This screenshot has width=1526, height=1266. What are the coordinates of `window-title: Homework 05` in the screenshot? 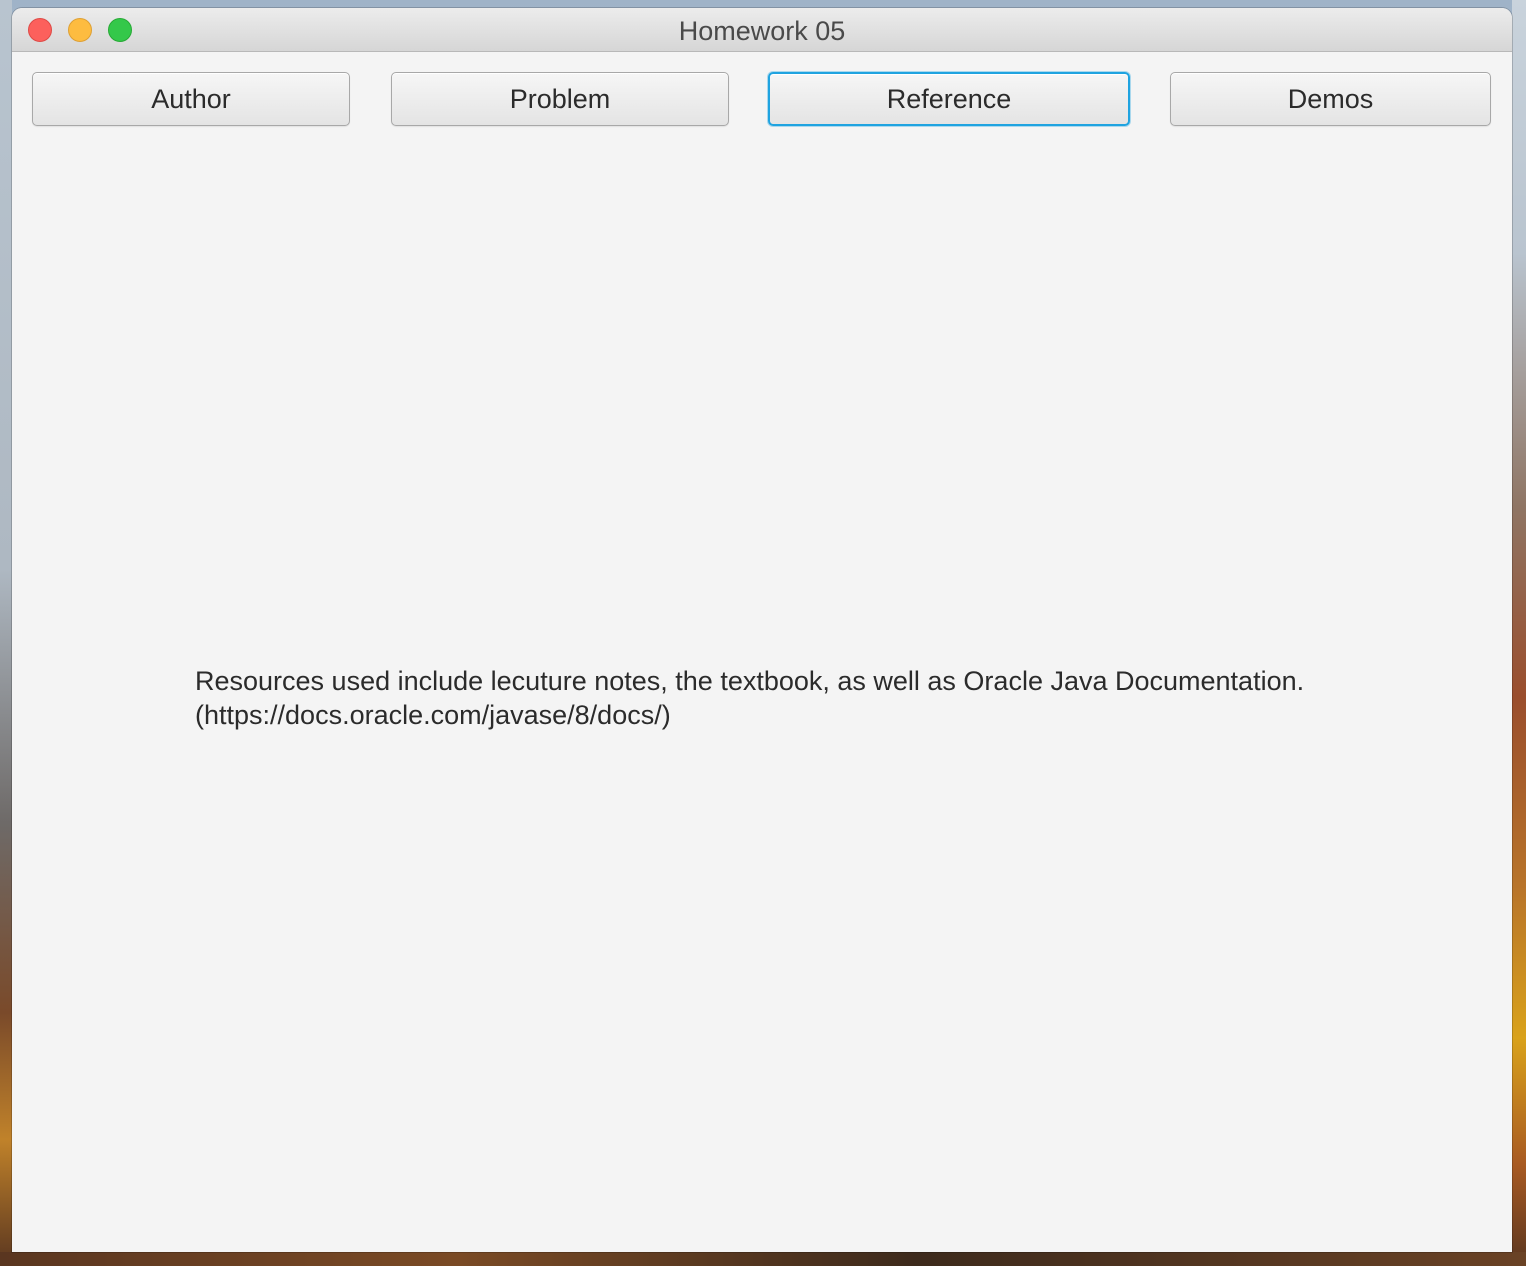 It's located at (762, 31).